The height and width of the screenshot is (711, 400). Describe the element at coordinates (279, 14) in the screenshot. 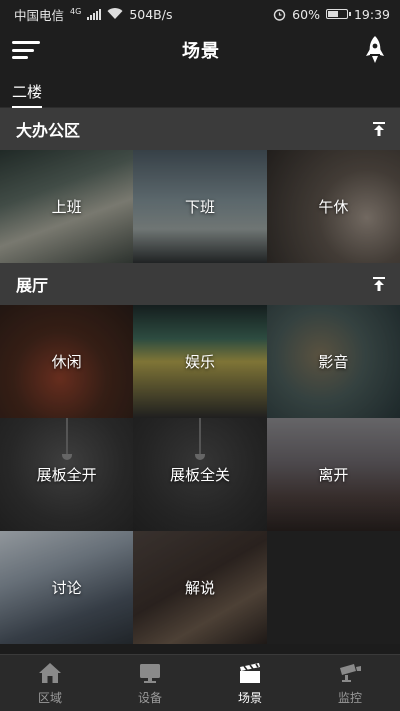

I see `alarm-icon` at that location.